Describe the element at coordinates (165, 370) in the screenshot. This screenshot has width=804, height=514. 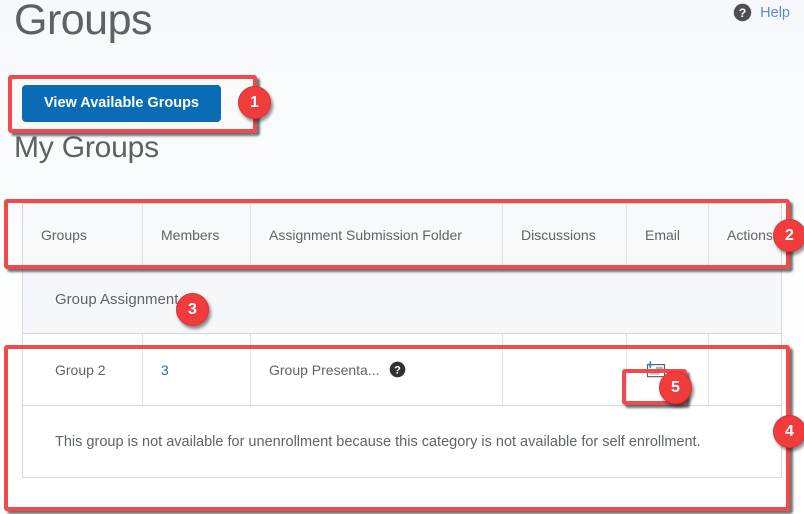
I see `members-count-link: 3` at that location.